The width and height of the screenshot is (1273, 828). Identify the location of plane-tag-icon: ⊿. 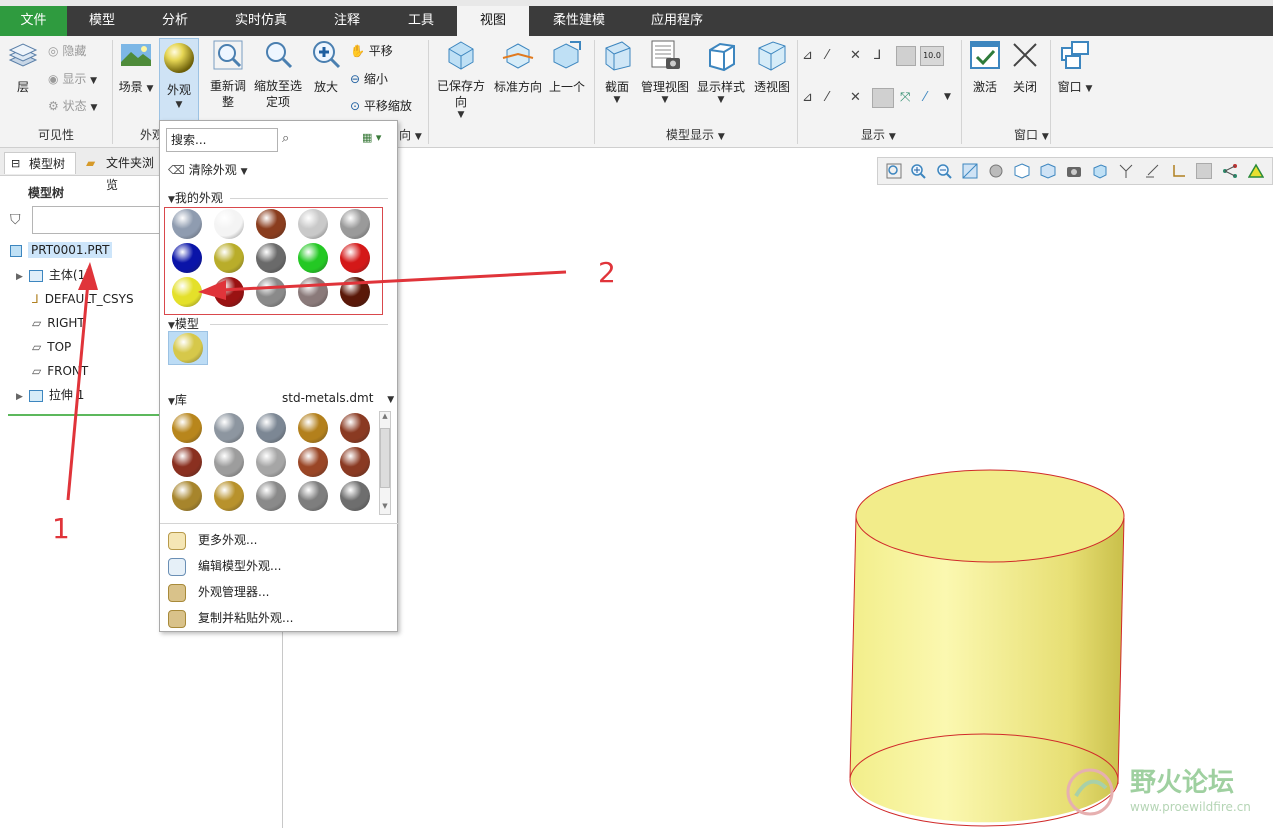
(807, 97).